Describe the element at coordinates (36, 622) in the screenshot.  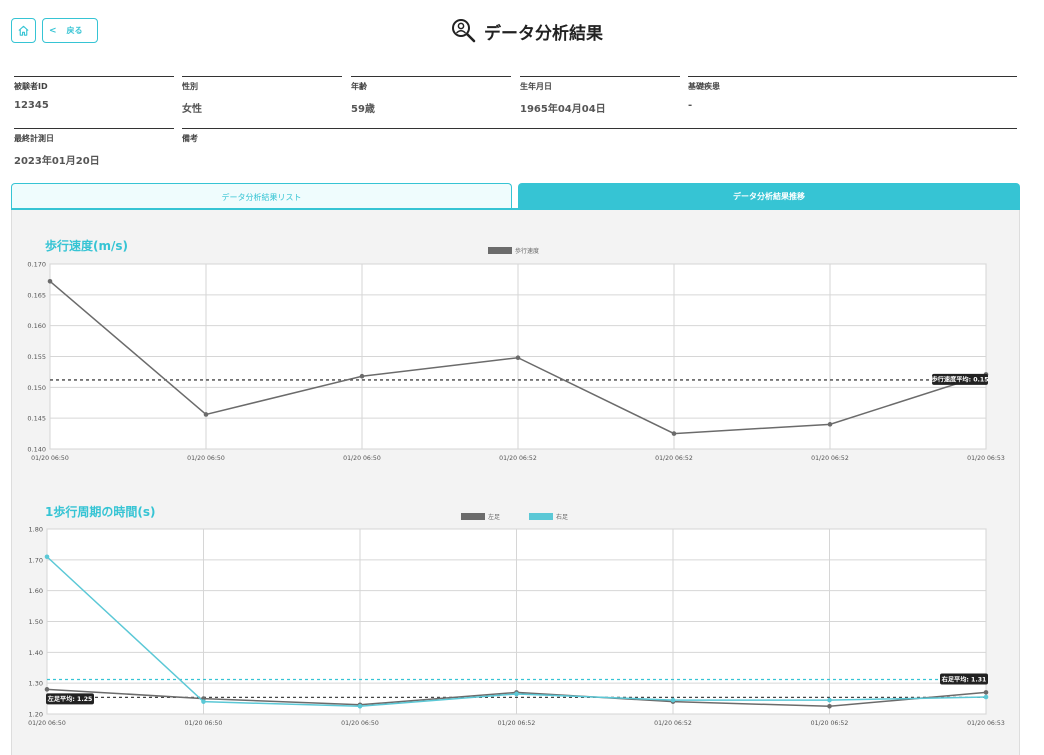
I see `y-tick-label: 1.50` at that location.